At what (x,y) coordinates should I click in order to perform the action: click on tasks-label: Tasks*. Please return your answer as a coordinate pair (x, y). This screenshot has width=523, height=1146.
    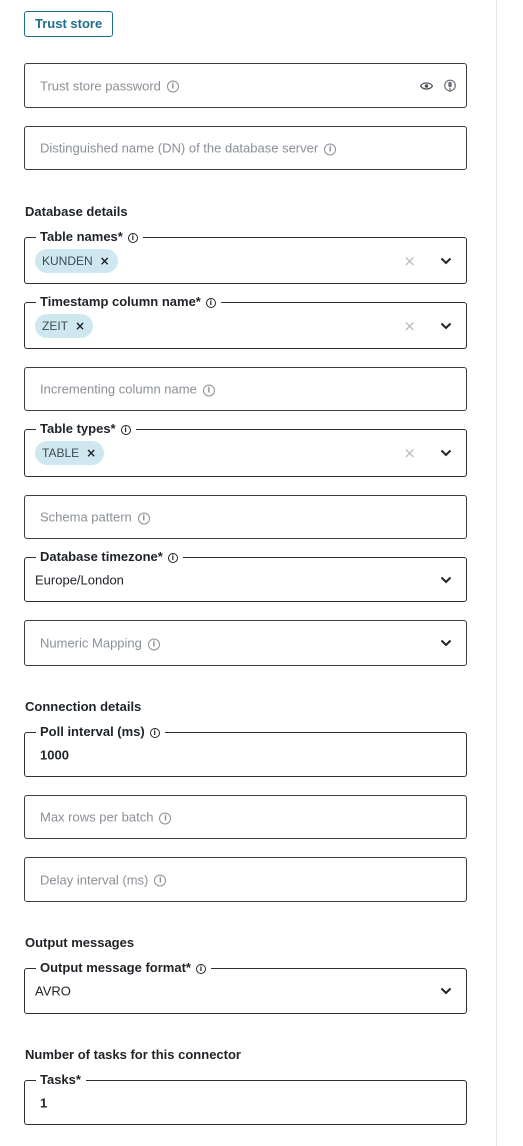
    Looking at the image, I should click on (61, 1080).